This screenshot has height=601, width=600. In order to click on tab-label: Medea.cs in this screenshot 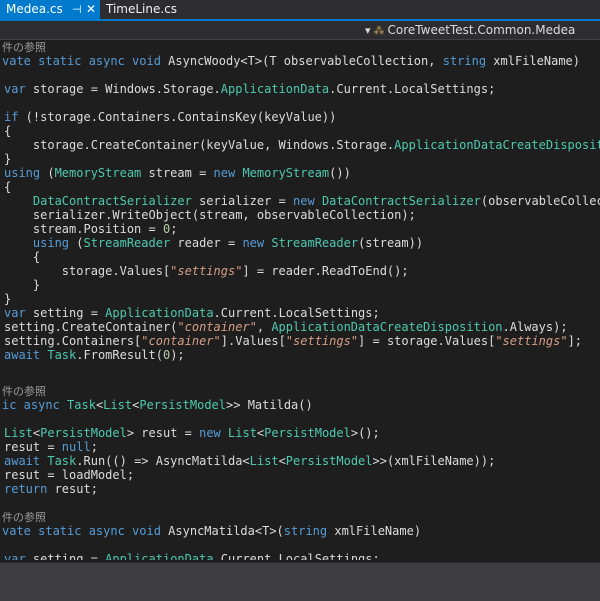, I will do `click(34, 9)`.